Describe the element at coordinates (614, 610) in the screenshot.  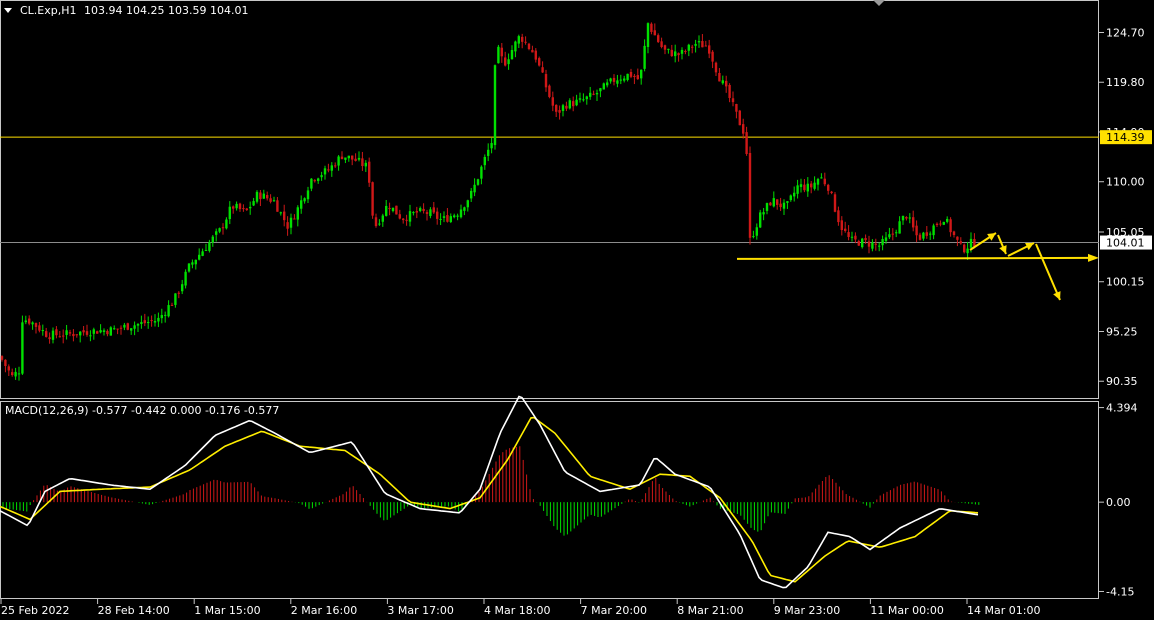
I see `time-tick-label: 7 Mar 20:00` at that location.